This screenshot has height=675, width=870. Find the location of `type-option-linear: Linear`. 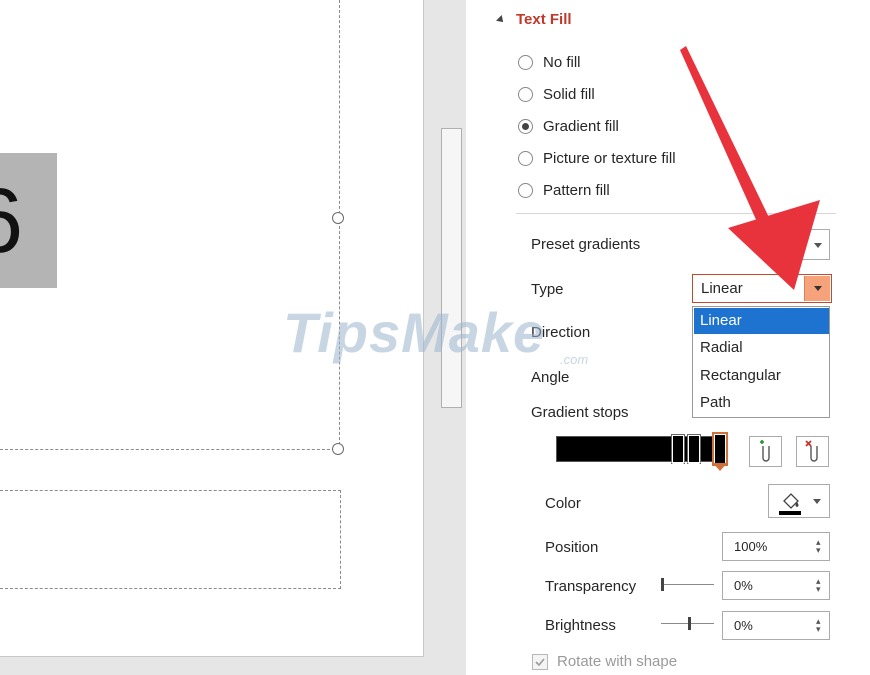

type-option-linear: Linear is located at coordinates (761, 321).